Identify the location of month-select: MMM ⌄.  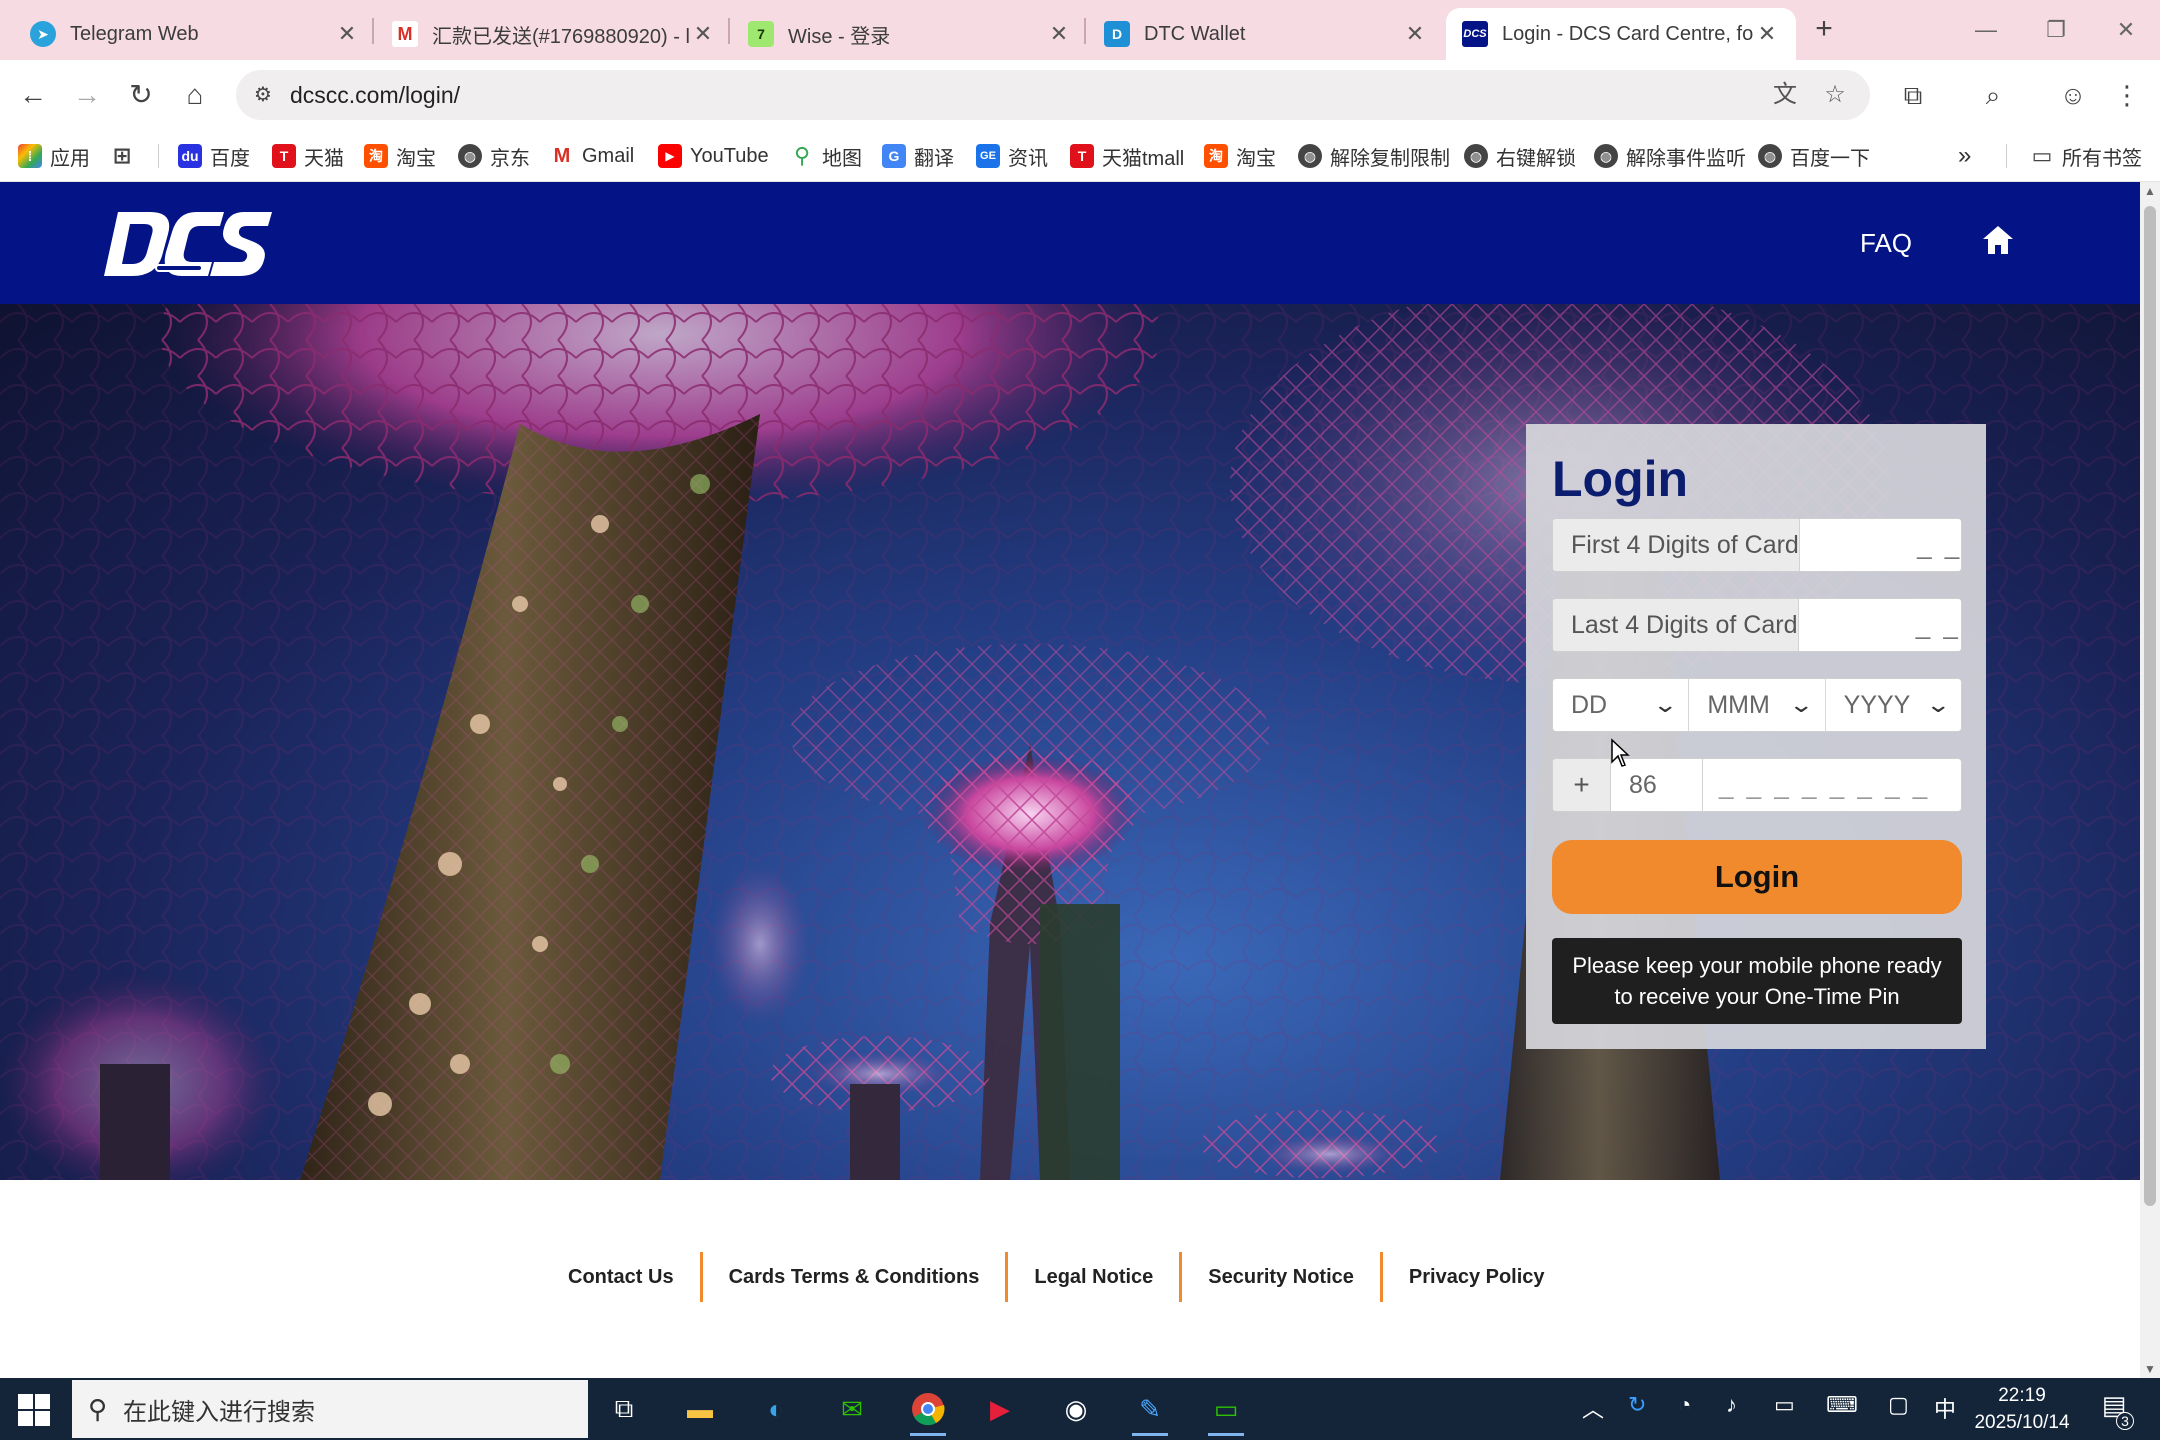
(1757, 705).